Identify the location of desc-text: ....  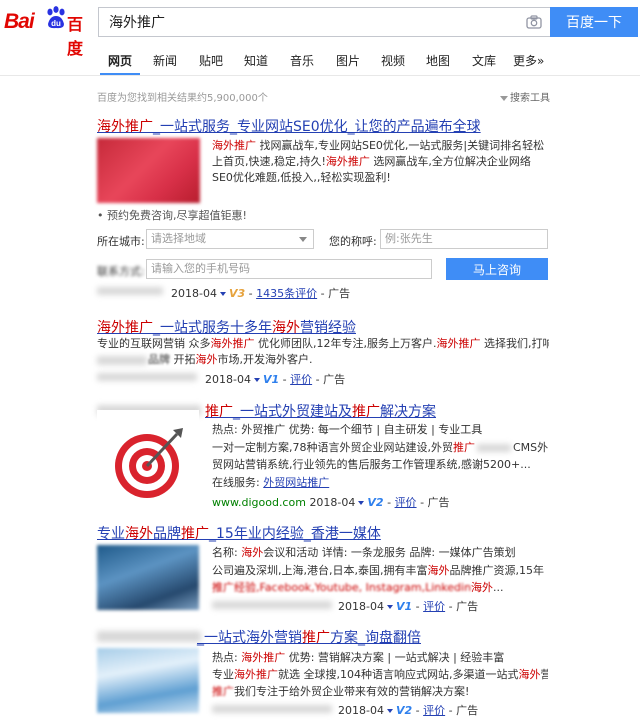
(498, 587).